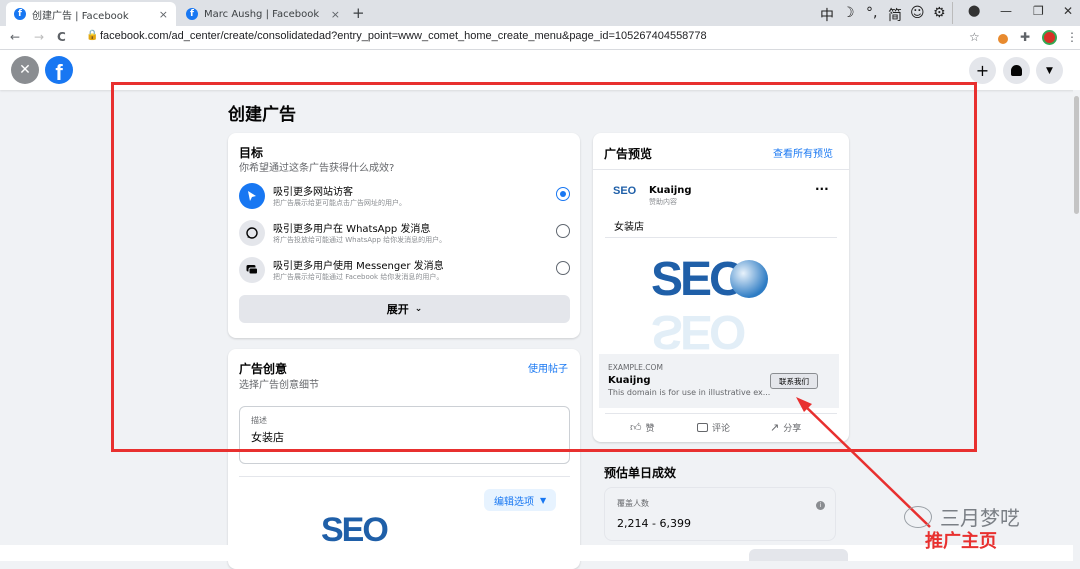 The image size is (1080, 569). I want to click on objective-subtitle: 你希望通过这条广告获得什么成效?, so click(317, 168).